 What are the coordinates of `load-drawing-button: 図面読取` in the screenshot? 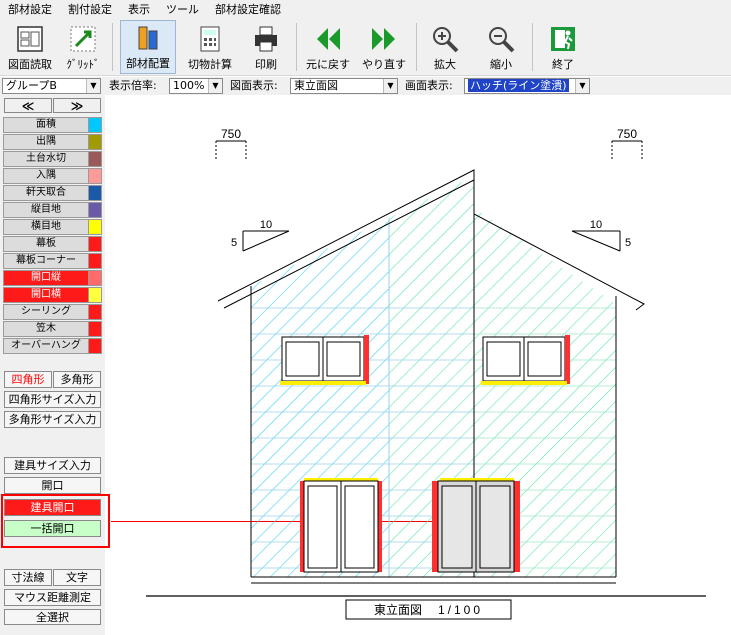 It's located at (30, 47).